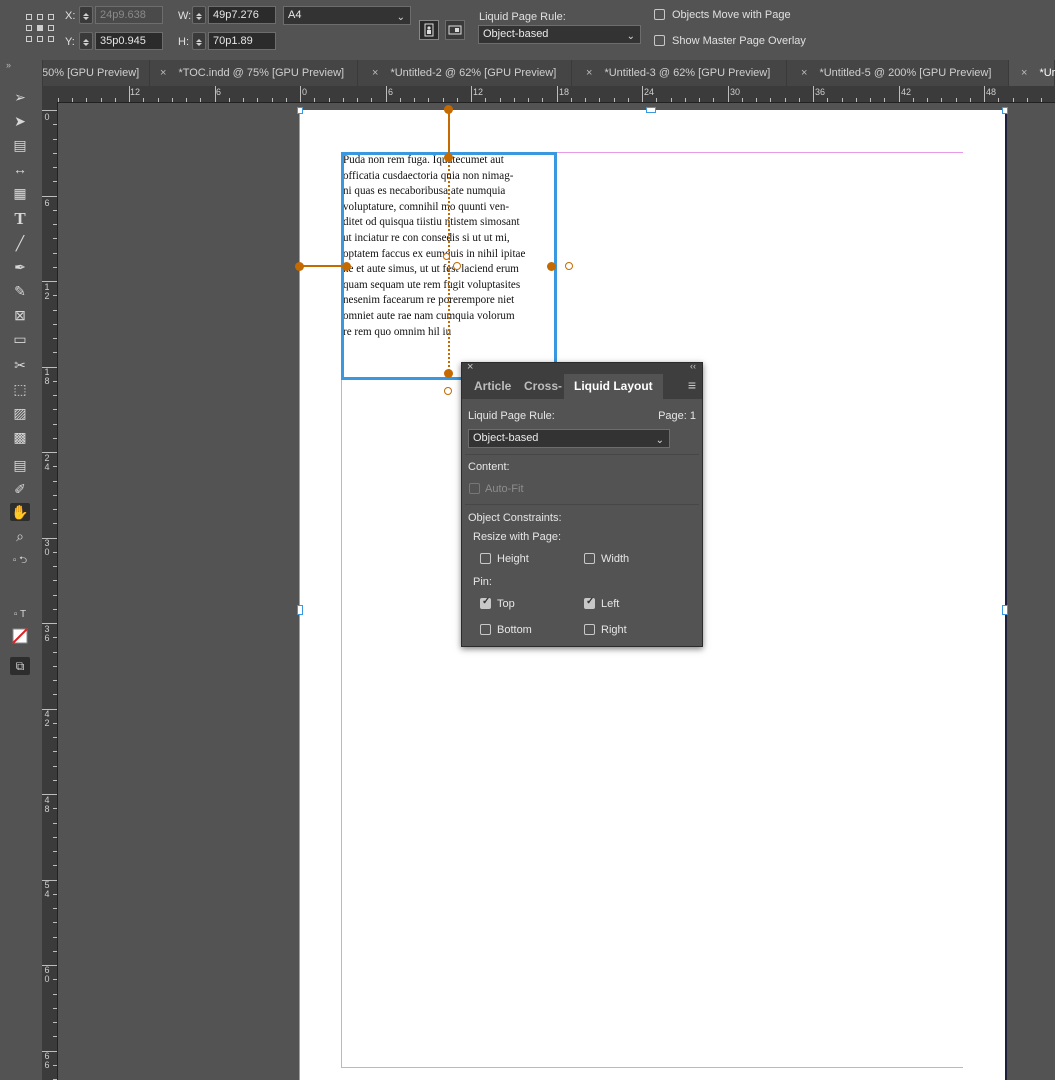  I want to click on tab-label: *Untitled-3 @ 62% [GPU Preview], so click(687, 73).